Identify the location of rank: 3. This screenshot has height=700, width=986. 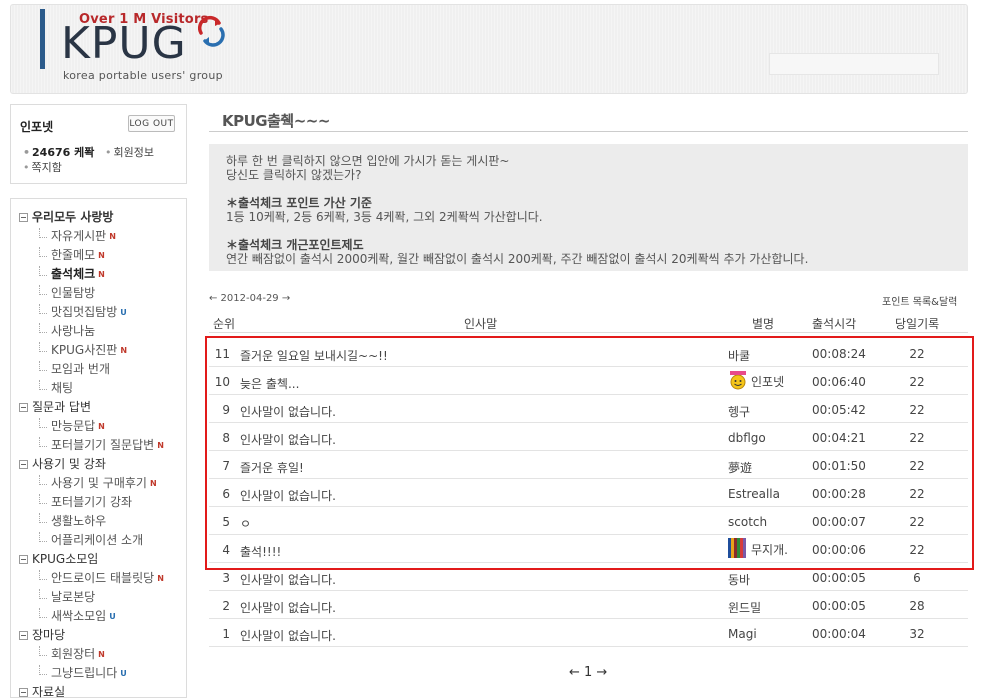
(226, 578).